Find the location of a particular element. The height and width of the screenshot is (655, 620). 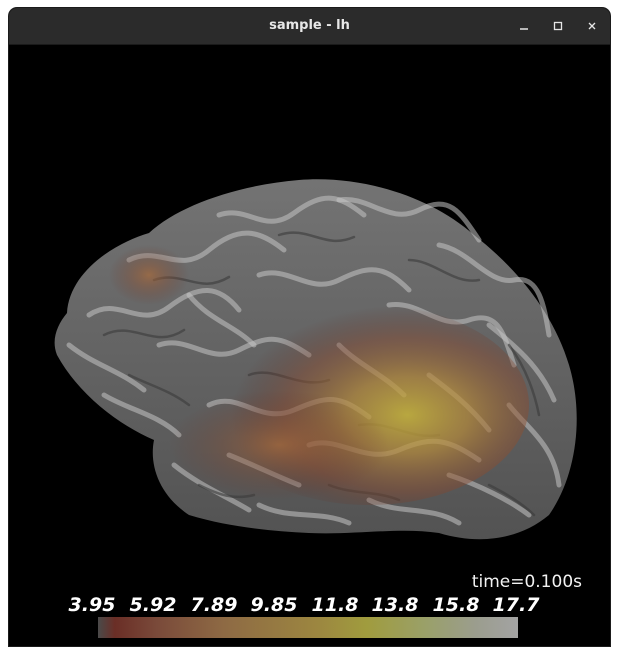

colorbar-tick: 13.8 is located at coordinates (395, 605).